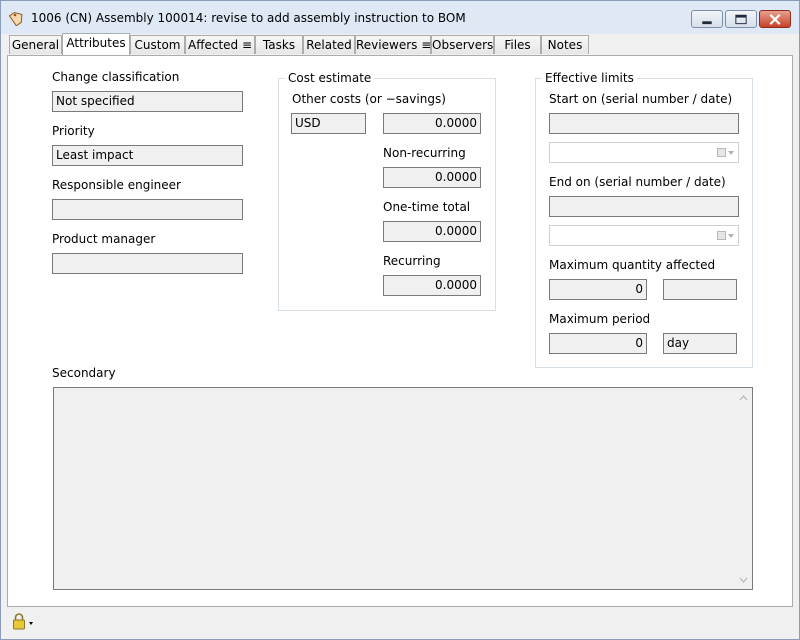  Describe the element at coordinates (432, 177) in the screenshot. I see `non-recurring-field: 0.0000` at that location.